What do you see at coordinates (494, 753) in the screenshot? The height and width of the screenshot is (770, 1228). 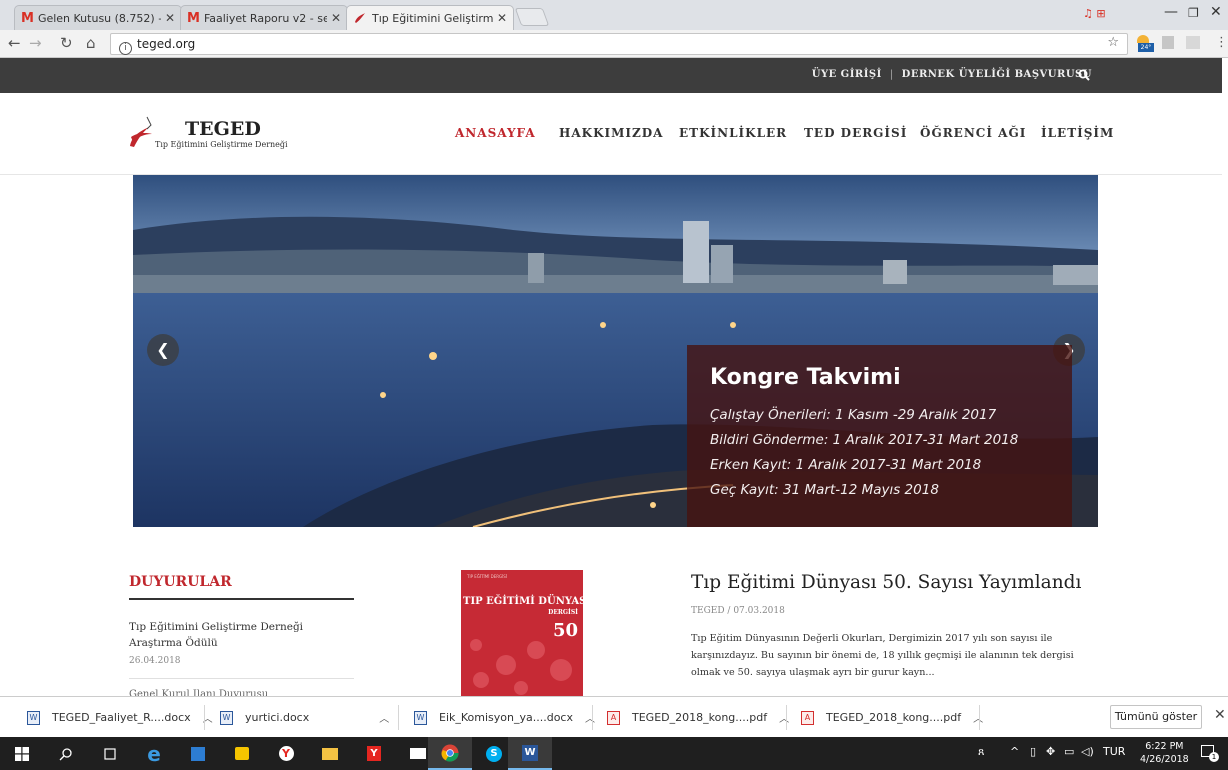 I see `skype-icon: S` at bounding box center [494, 753].